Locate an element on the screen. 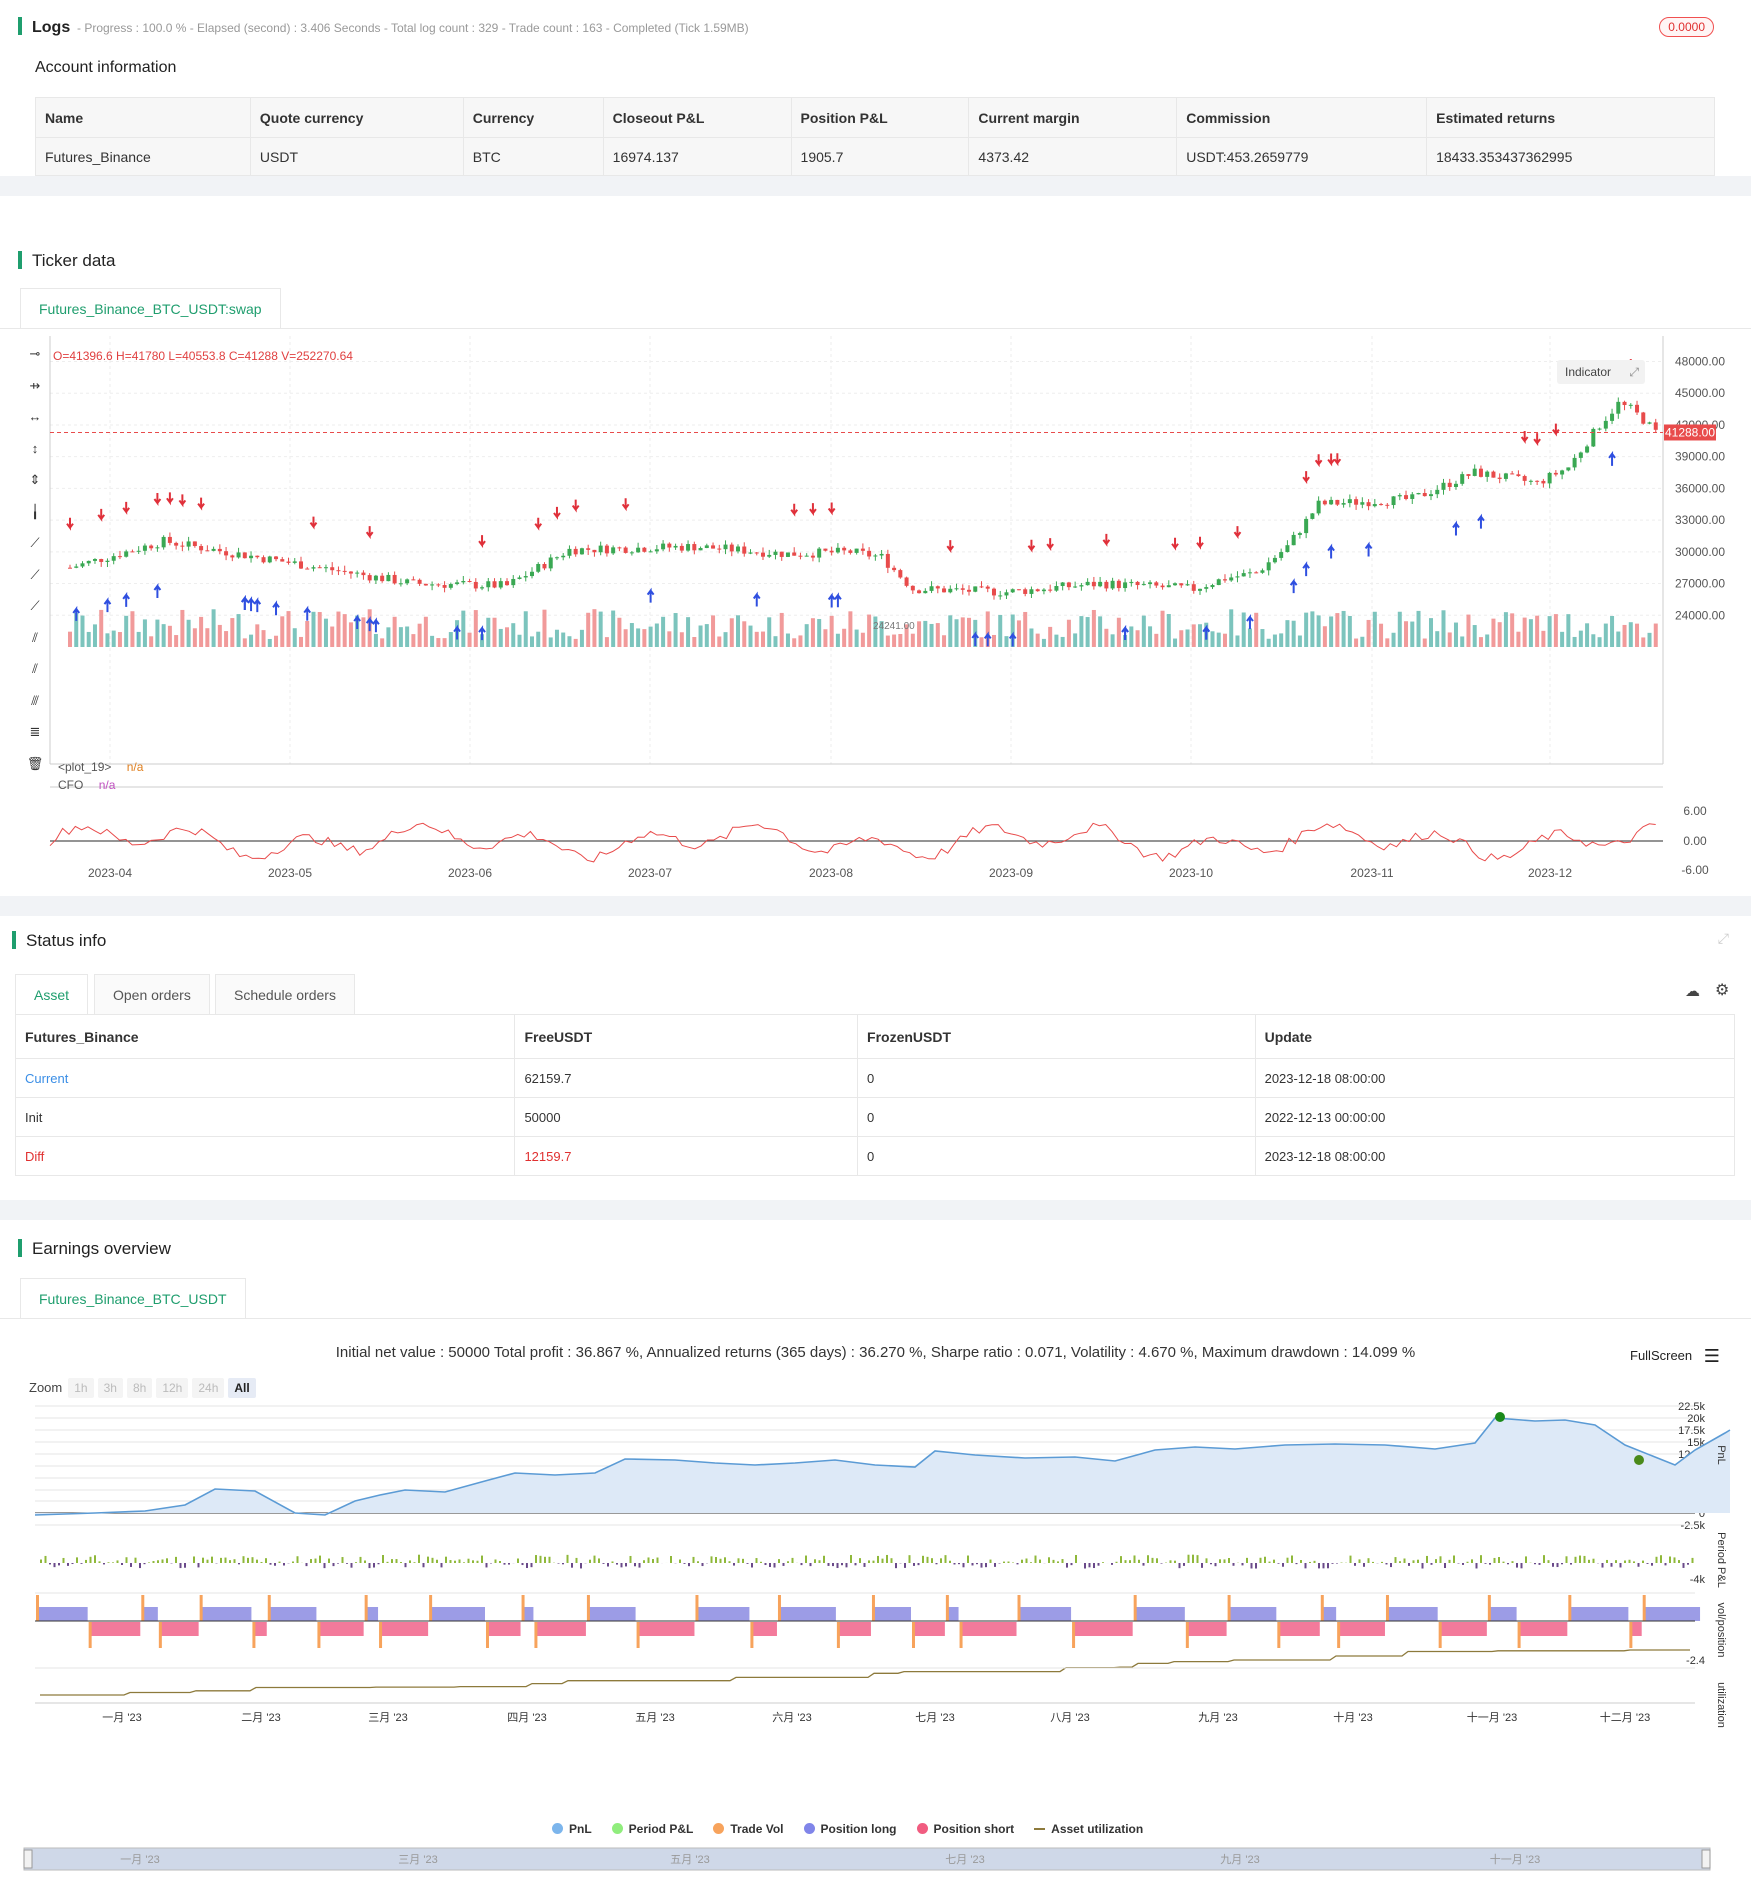  month-tick: 2023-04 is located at coordinates (110, 873).